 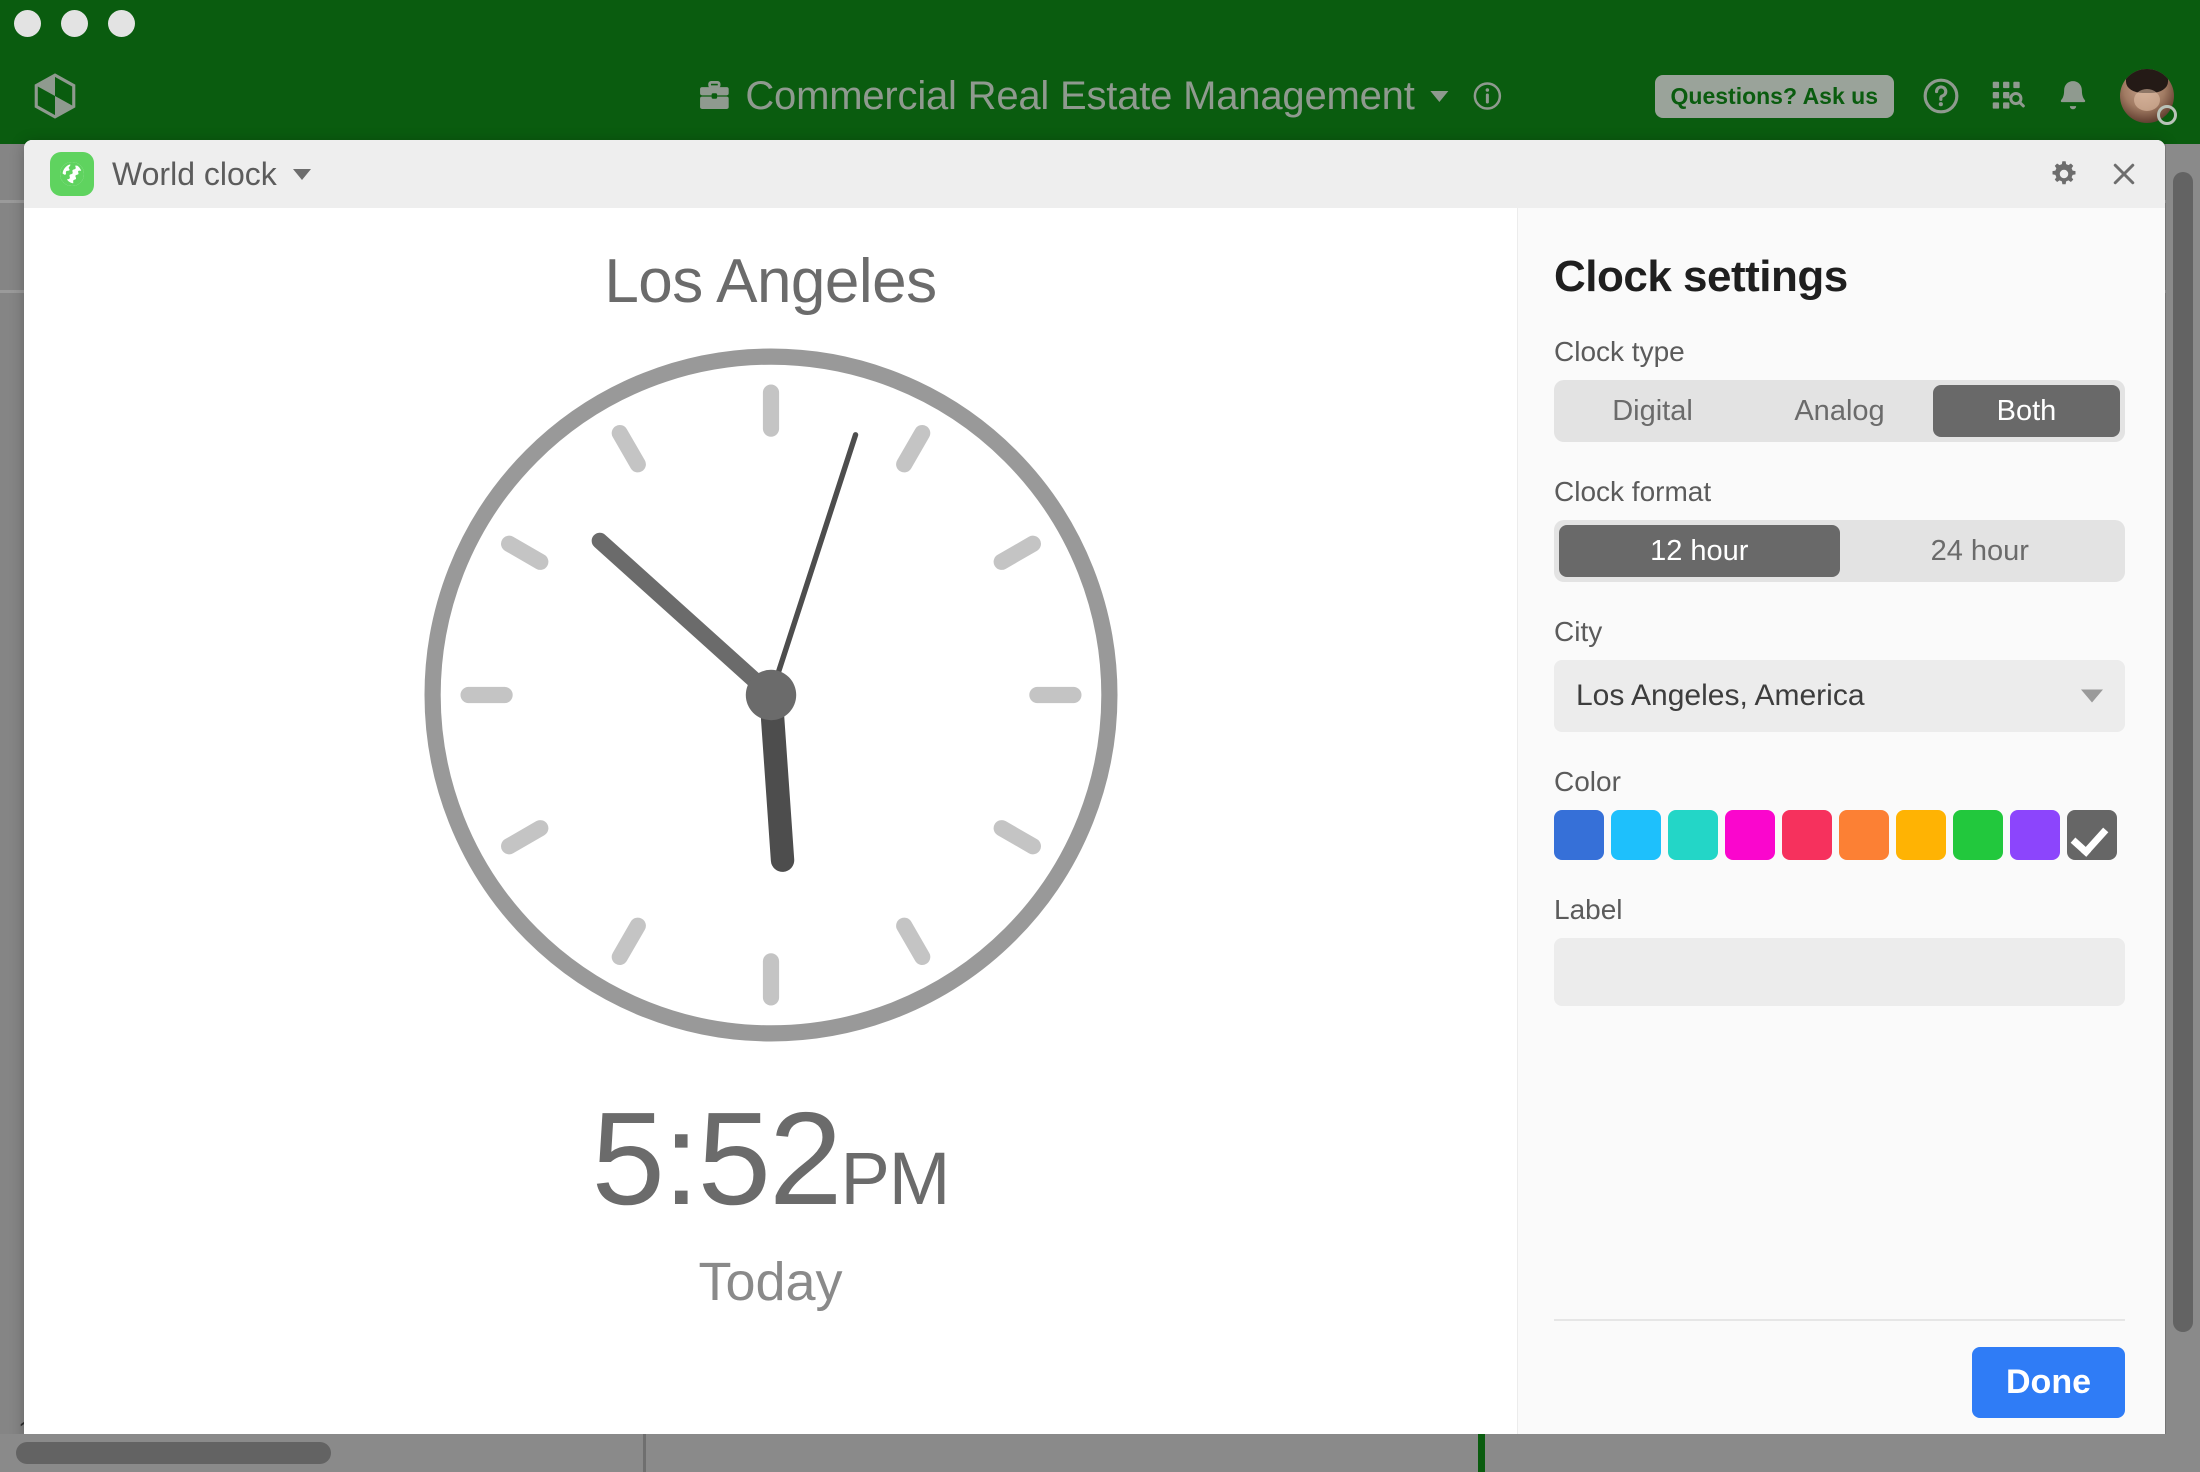 I want to click on city-select: Los Angeles, America, so click(x=1839, y=696).